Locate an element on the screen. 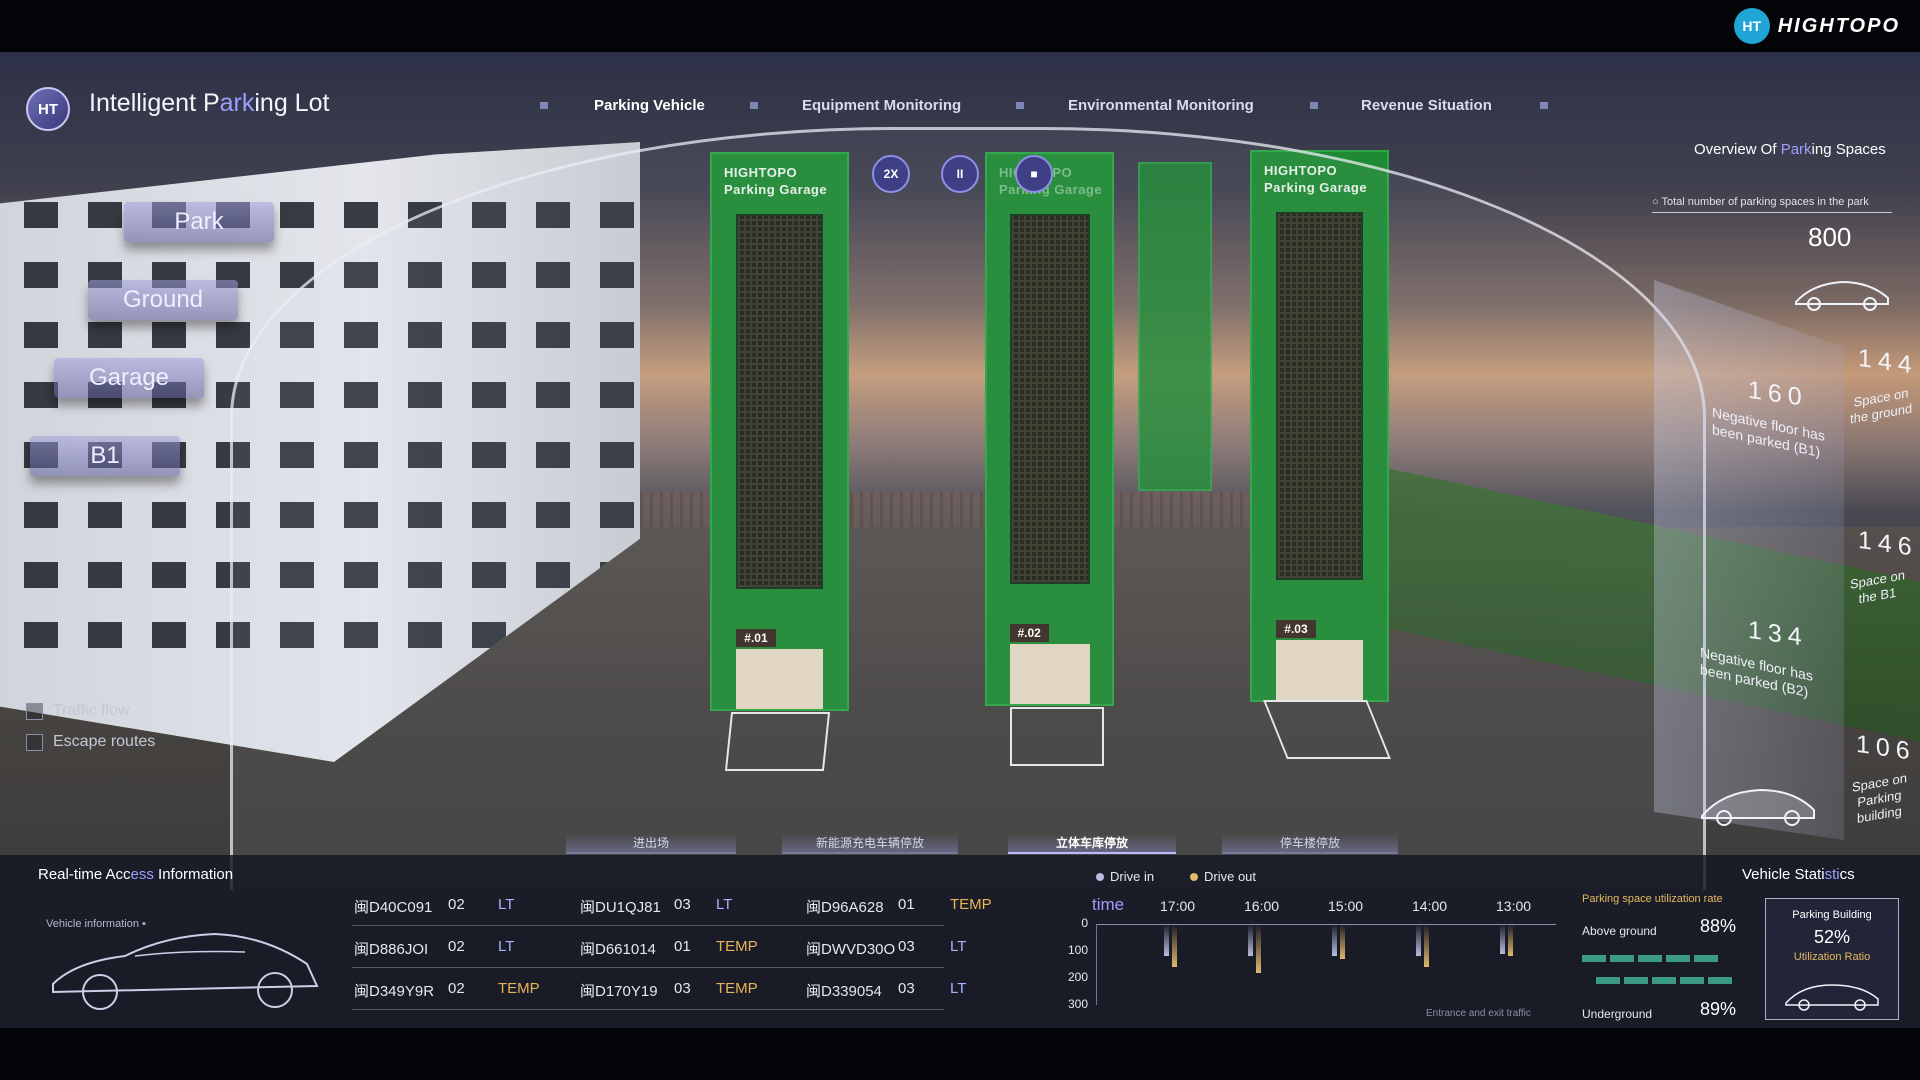 This screenshot has height=1080, width=1920. plate-number: 闽D661014 is located at coordinates (618, 949).